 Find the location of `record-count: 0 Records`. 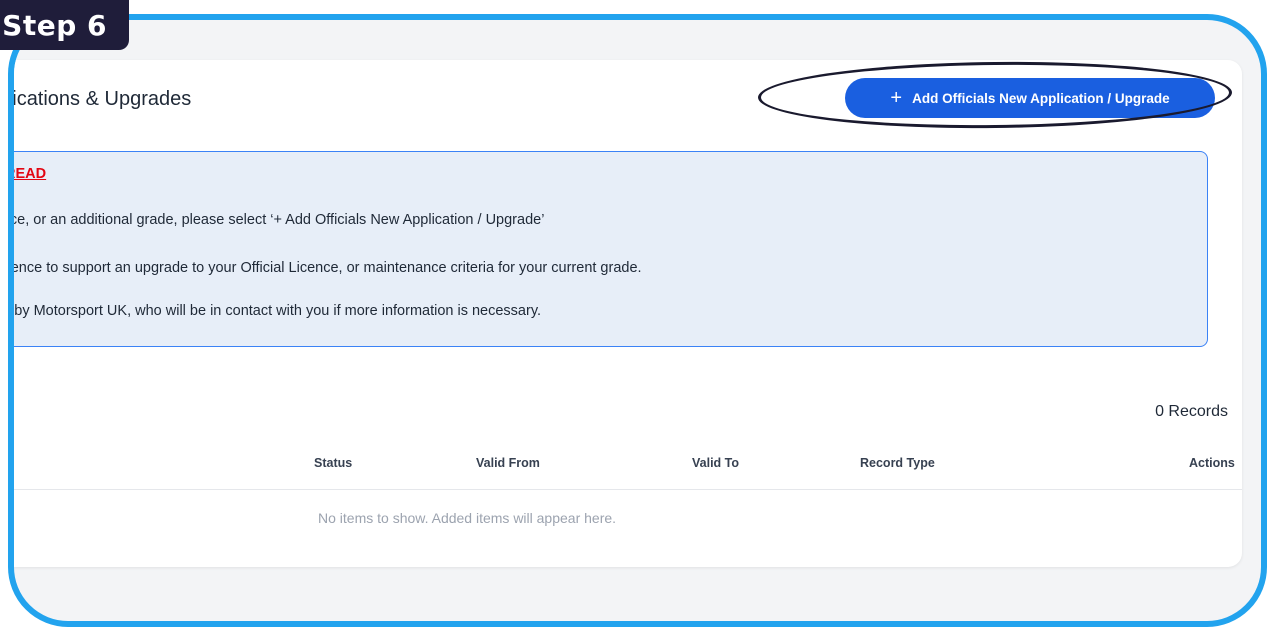

record-count: 0 Records is located at coordinates (1191, 411).